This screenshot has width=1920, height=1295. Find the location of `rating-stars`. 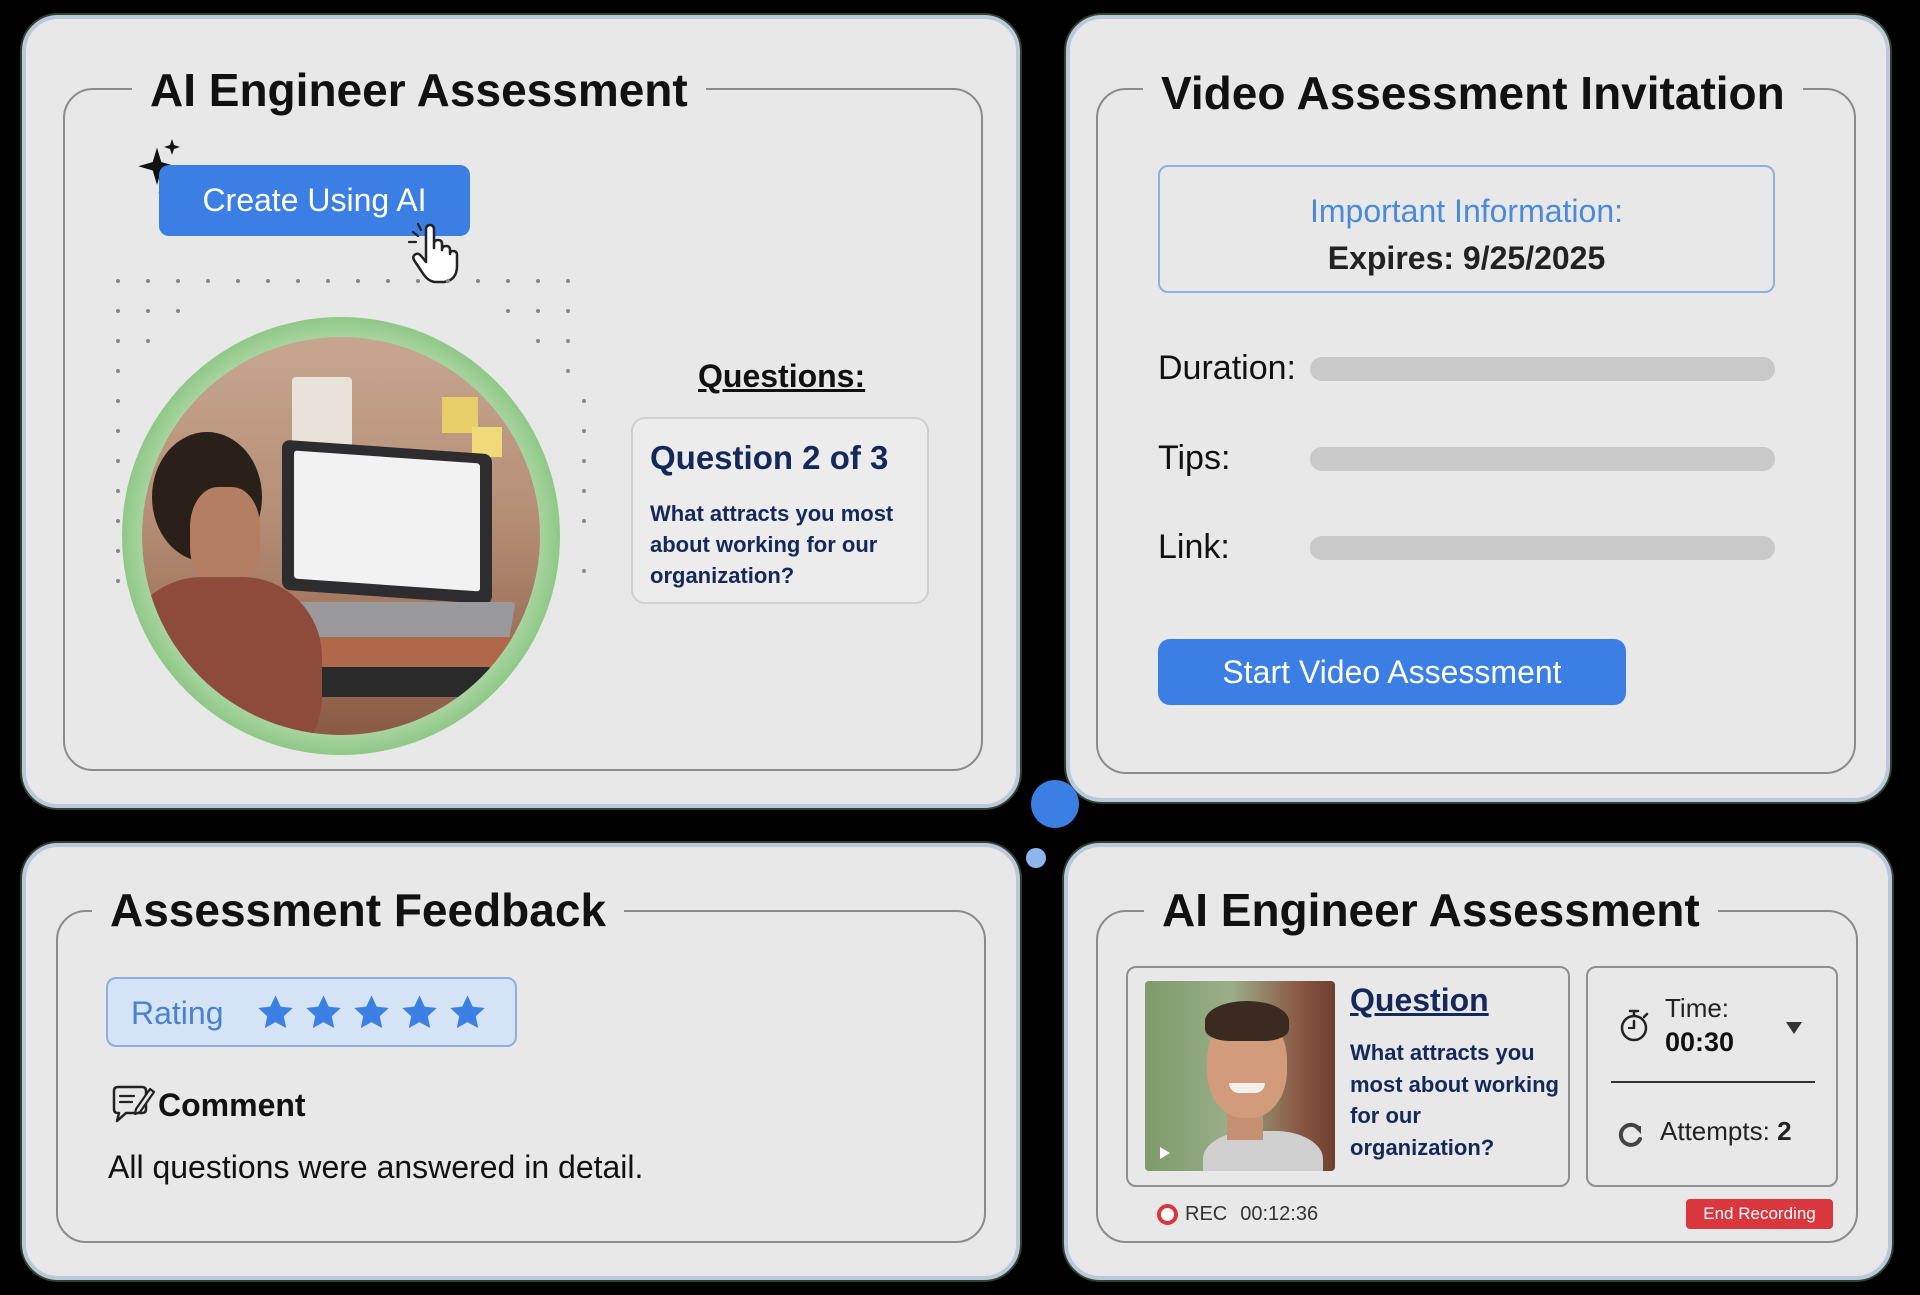

rating-stars is located at coordinates (371, 1012).